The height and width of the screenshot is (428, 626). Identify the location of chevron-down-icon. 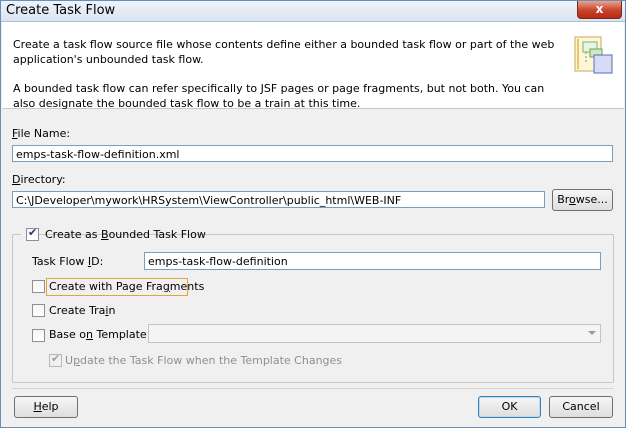
(592, 333).